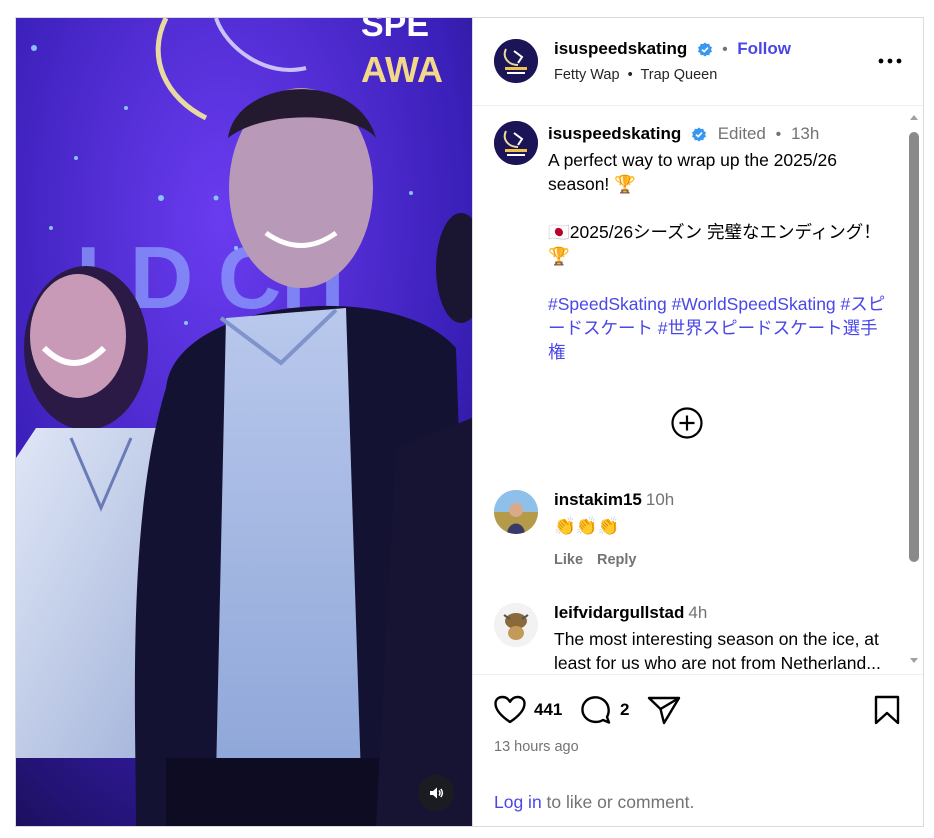  What do you see at coordinates (805, 133) in the screenshot?
I see `caption-time: 13h` at bounding box center [805, 133].